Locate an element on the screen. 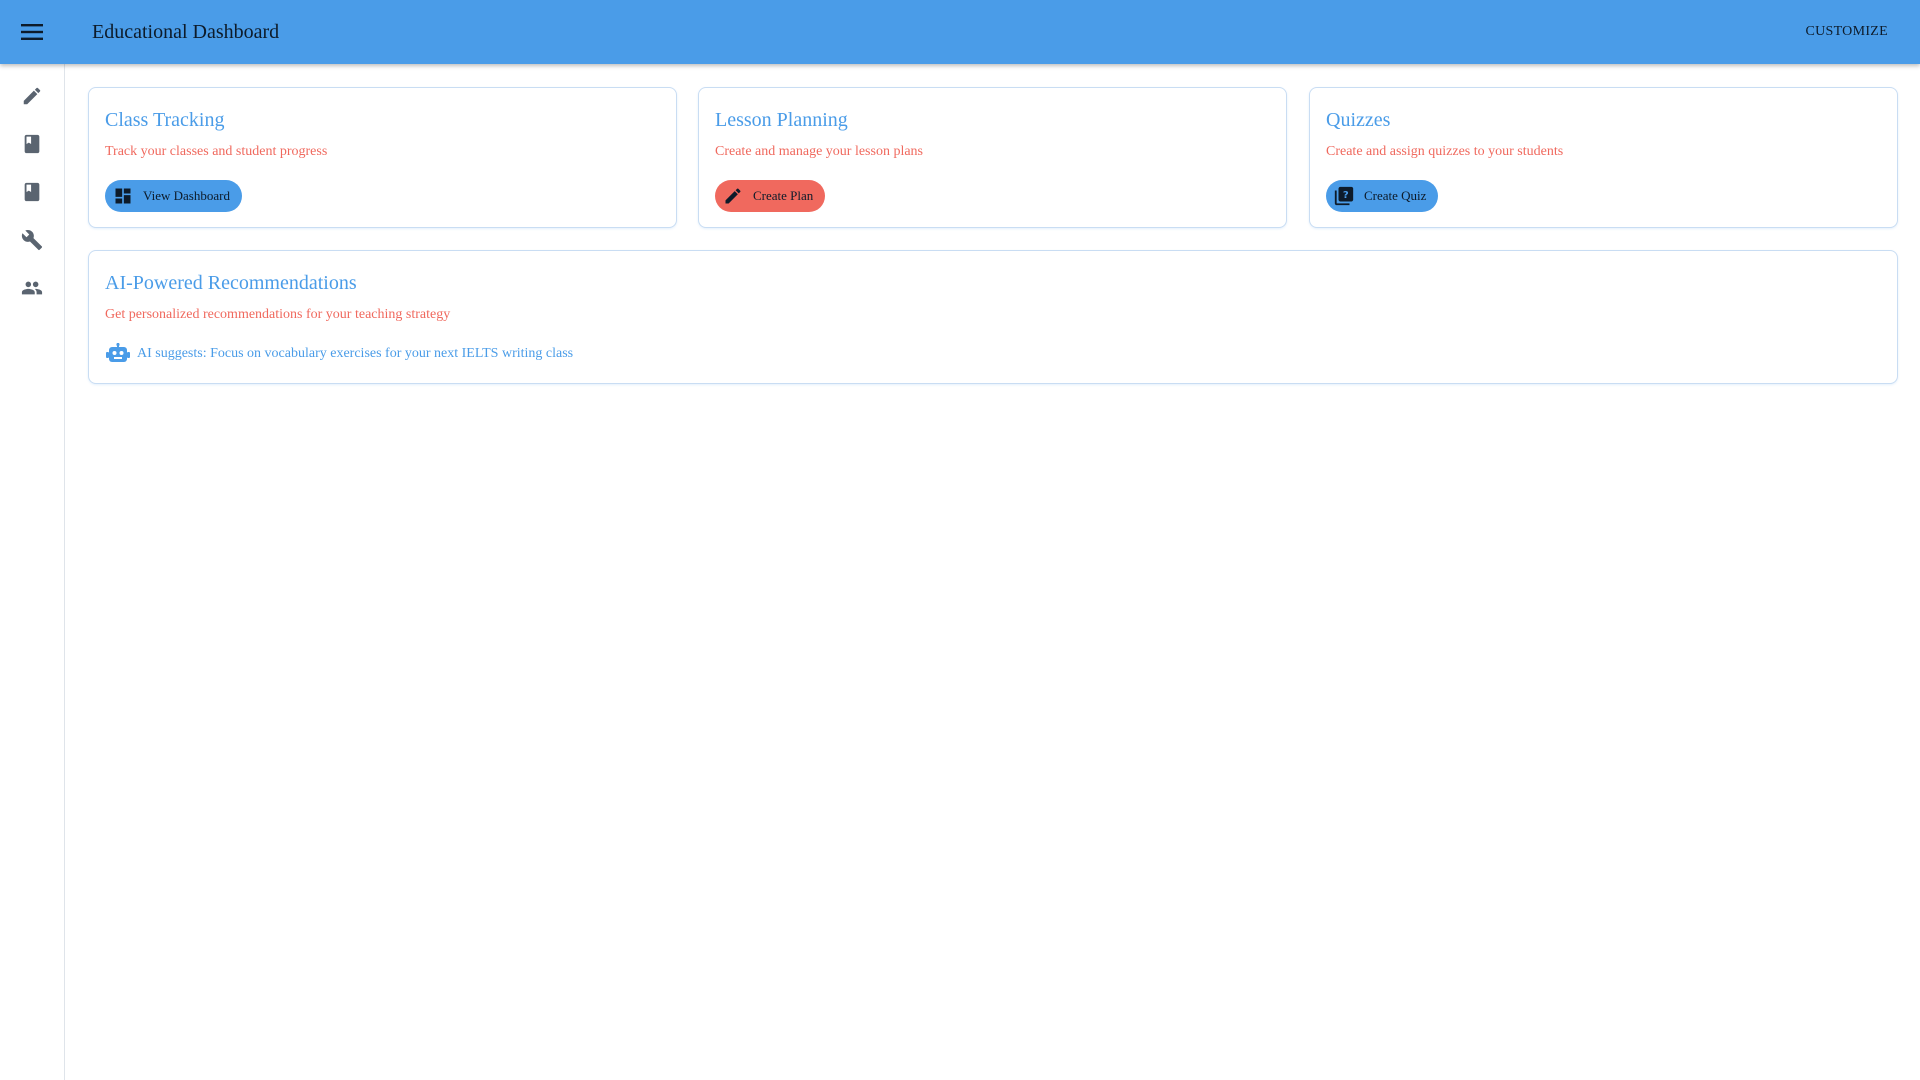  sidebar is located at coordinates (32, 572).